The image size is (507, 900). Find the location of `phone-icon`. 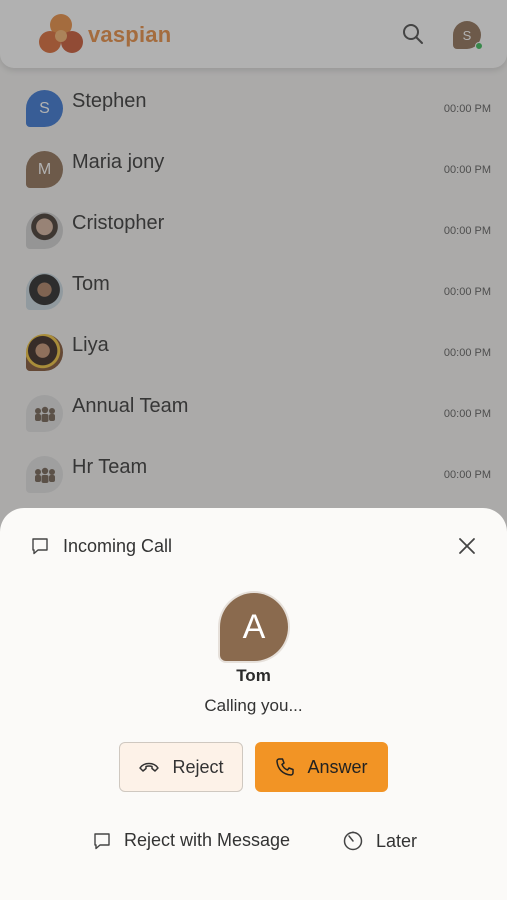

phone-icon is located at coordinates (285, 767).